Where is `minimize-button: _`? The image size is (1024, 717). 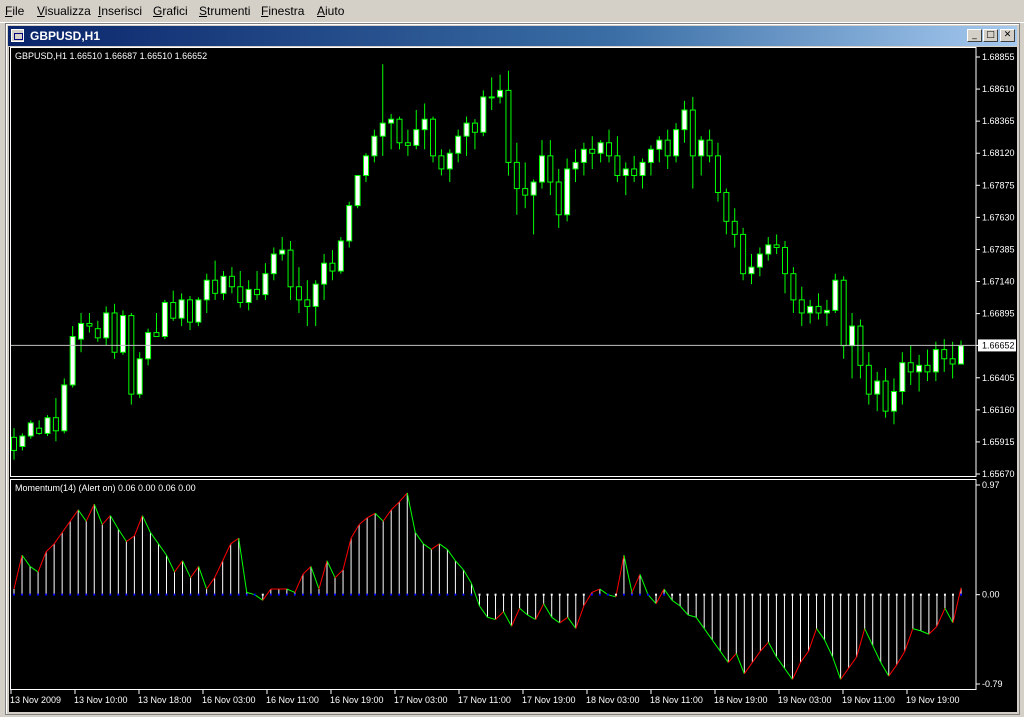
minimize-button: _ is located at coordinates (974, 35).